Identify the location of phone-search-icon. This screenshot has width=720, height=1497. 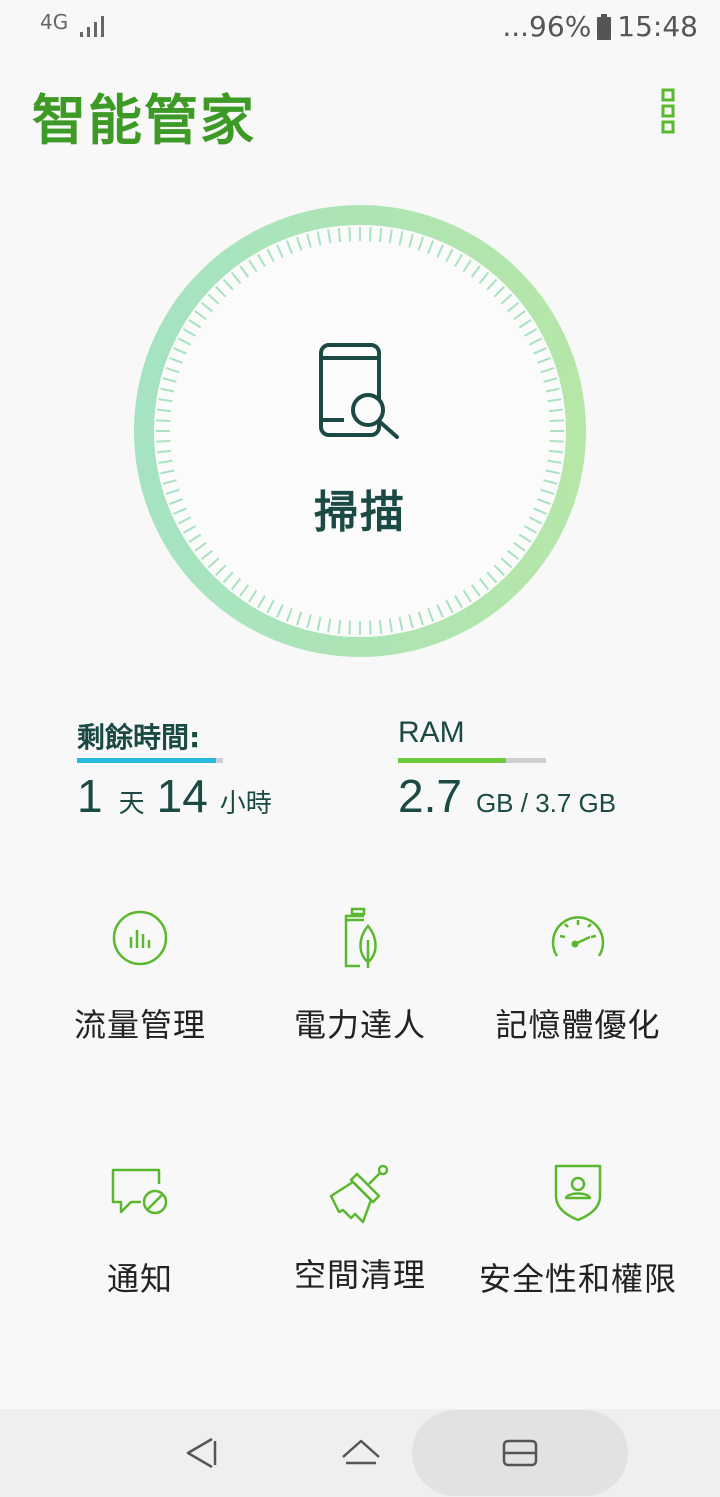
(359, 391).